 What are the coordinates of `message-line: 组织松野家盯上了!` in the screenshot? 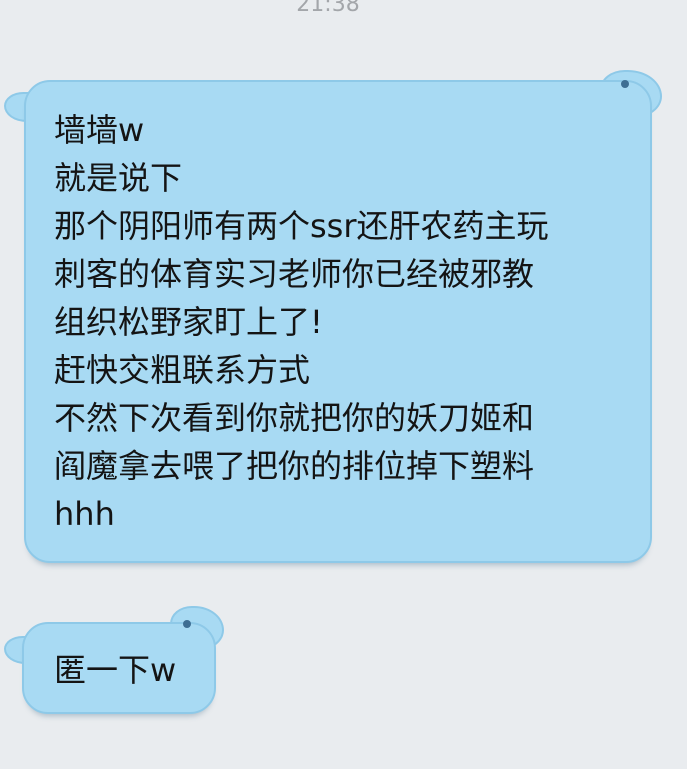 It's located at (188, 322).